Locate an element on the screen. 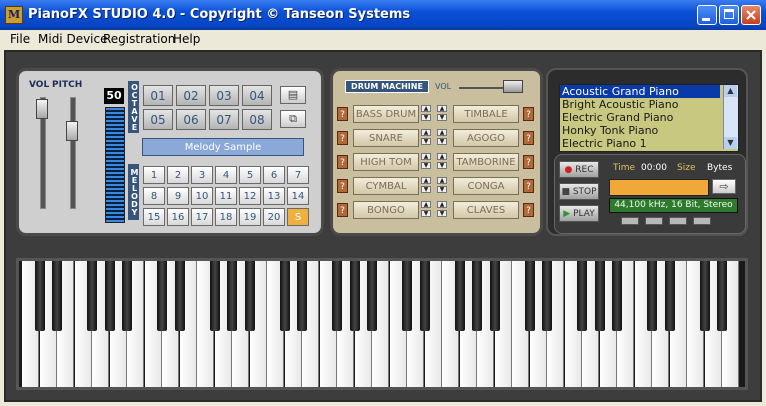  menu-file: File is located at coordinates (20, 39).